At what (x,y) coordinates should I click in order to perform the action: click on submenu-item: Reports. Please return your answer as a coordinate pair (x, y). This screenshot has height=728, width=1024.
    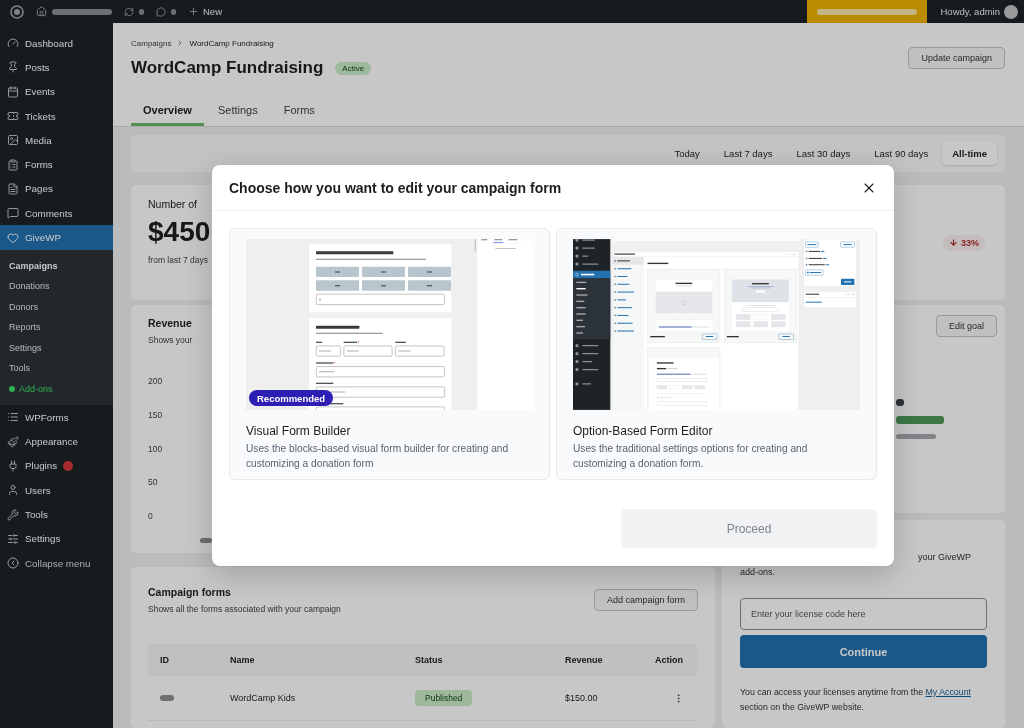
    Looking at the image, I should click on (56, 327).